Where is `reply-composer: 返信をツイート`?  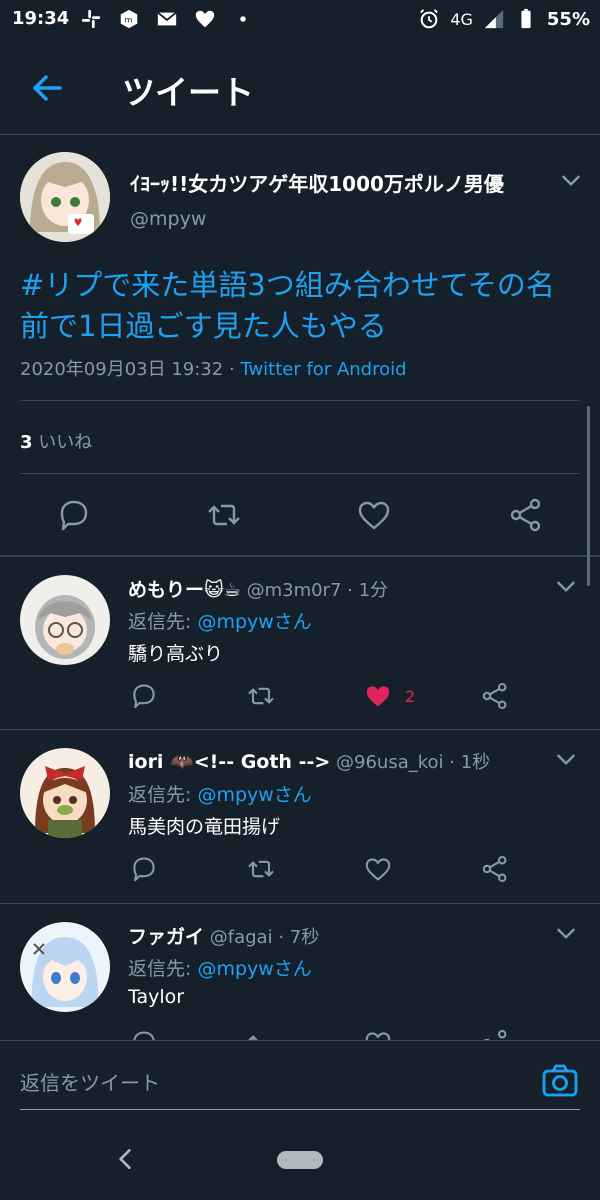 reply-composer: 返信をツイート is located at coordinates (300, 1080).